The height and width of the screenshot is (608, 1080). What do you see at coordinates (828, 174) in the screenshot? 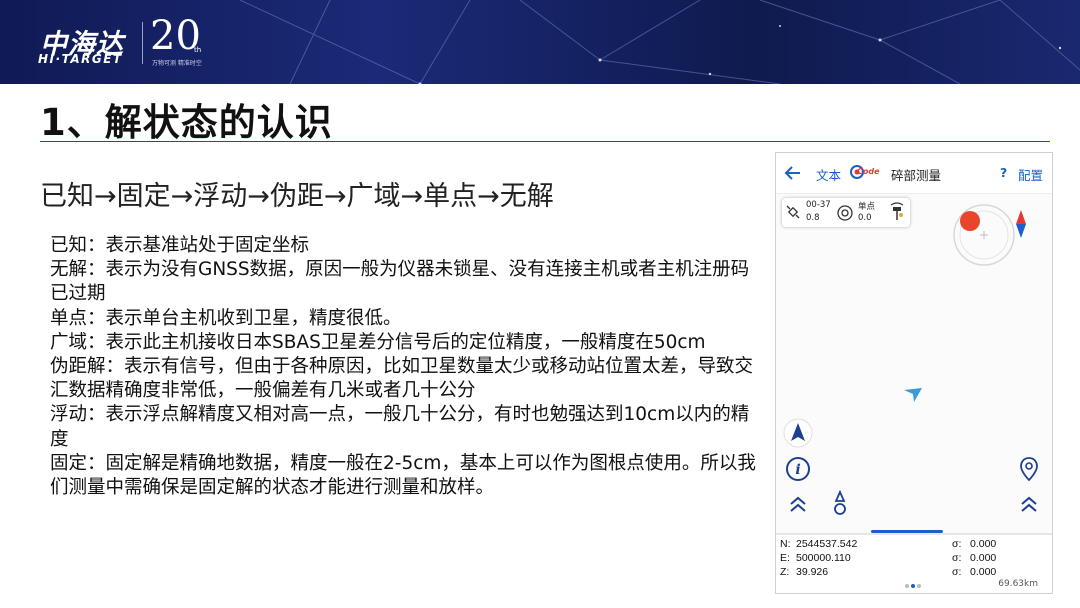
I see `text-button: 文本` at bounding box center [828, 174].